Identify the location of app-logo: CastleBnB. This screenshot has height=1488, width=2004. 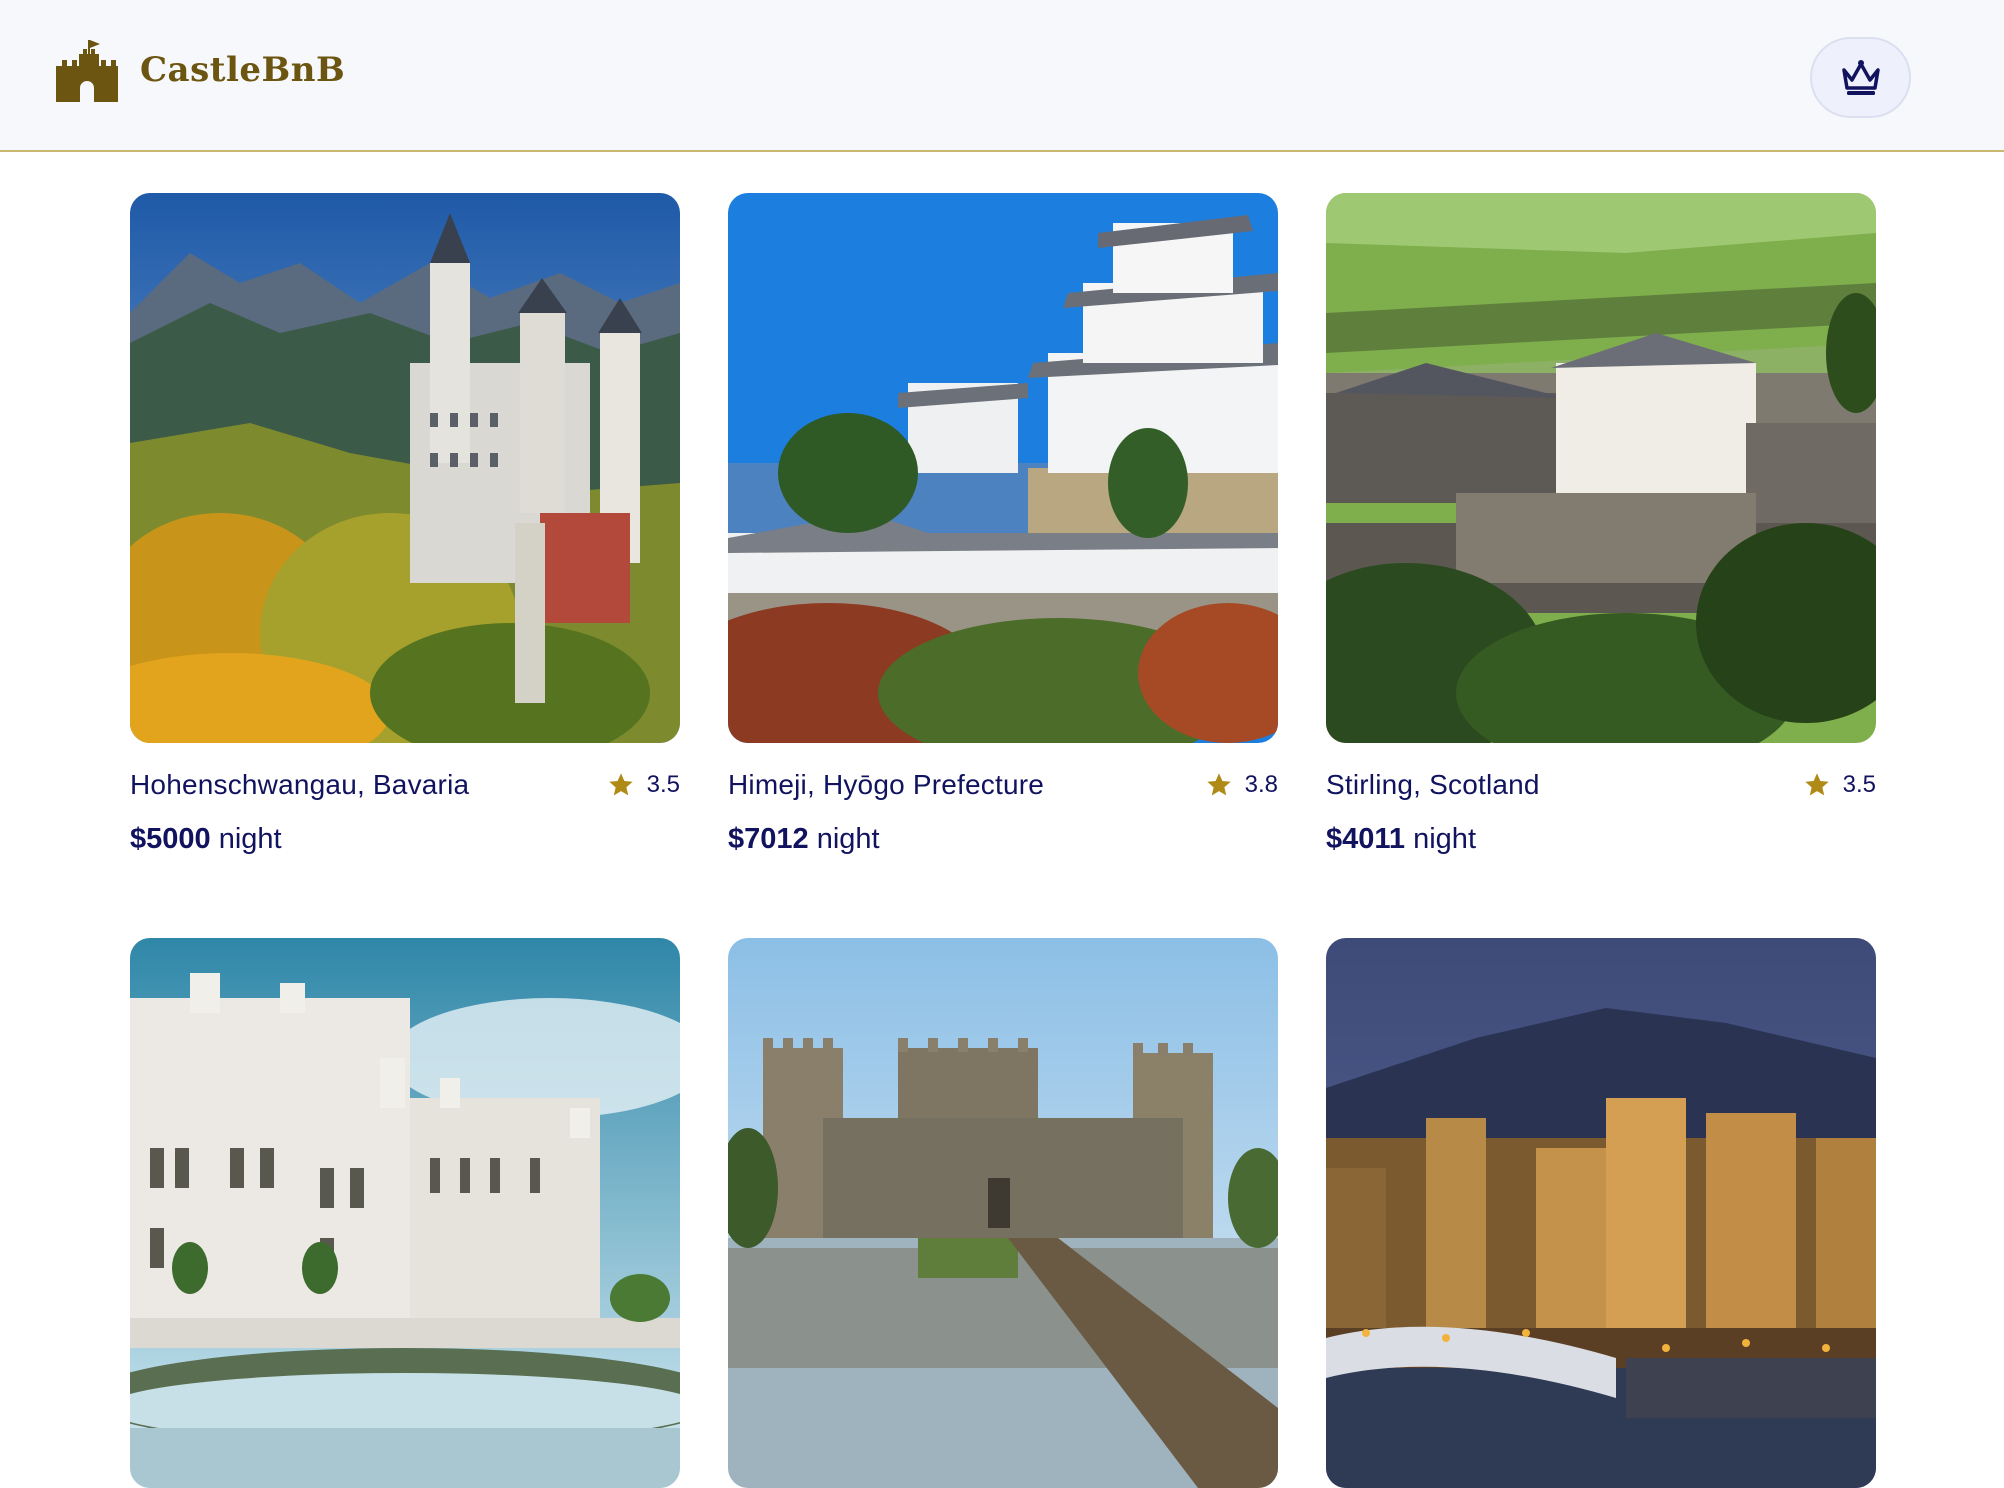
(200, 70).